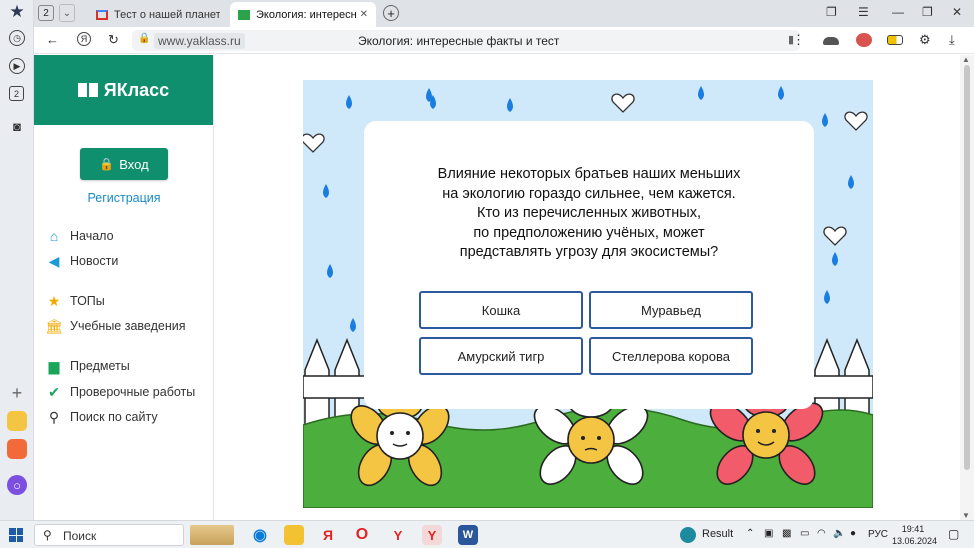  What do you see at coordinates (17, 66) in the screenshot?
I see `play-icon: ▶` at bounding box center [17, 66].